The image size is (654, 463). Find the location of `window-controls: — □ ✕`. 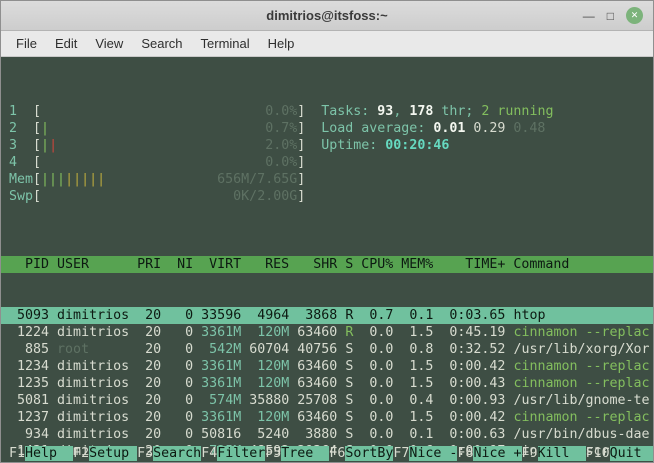

window-controls: — □ ✕ is located at coordinates (618, 15).